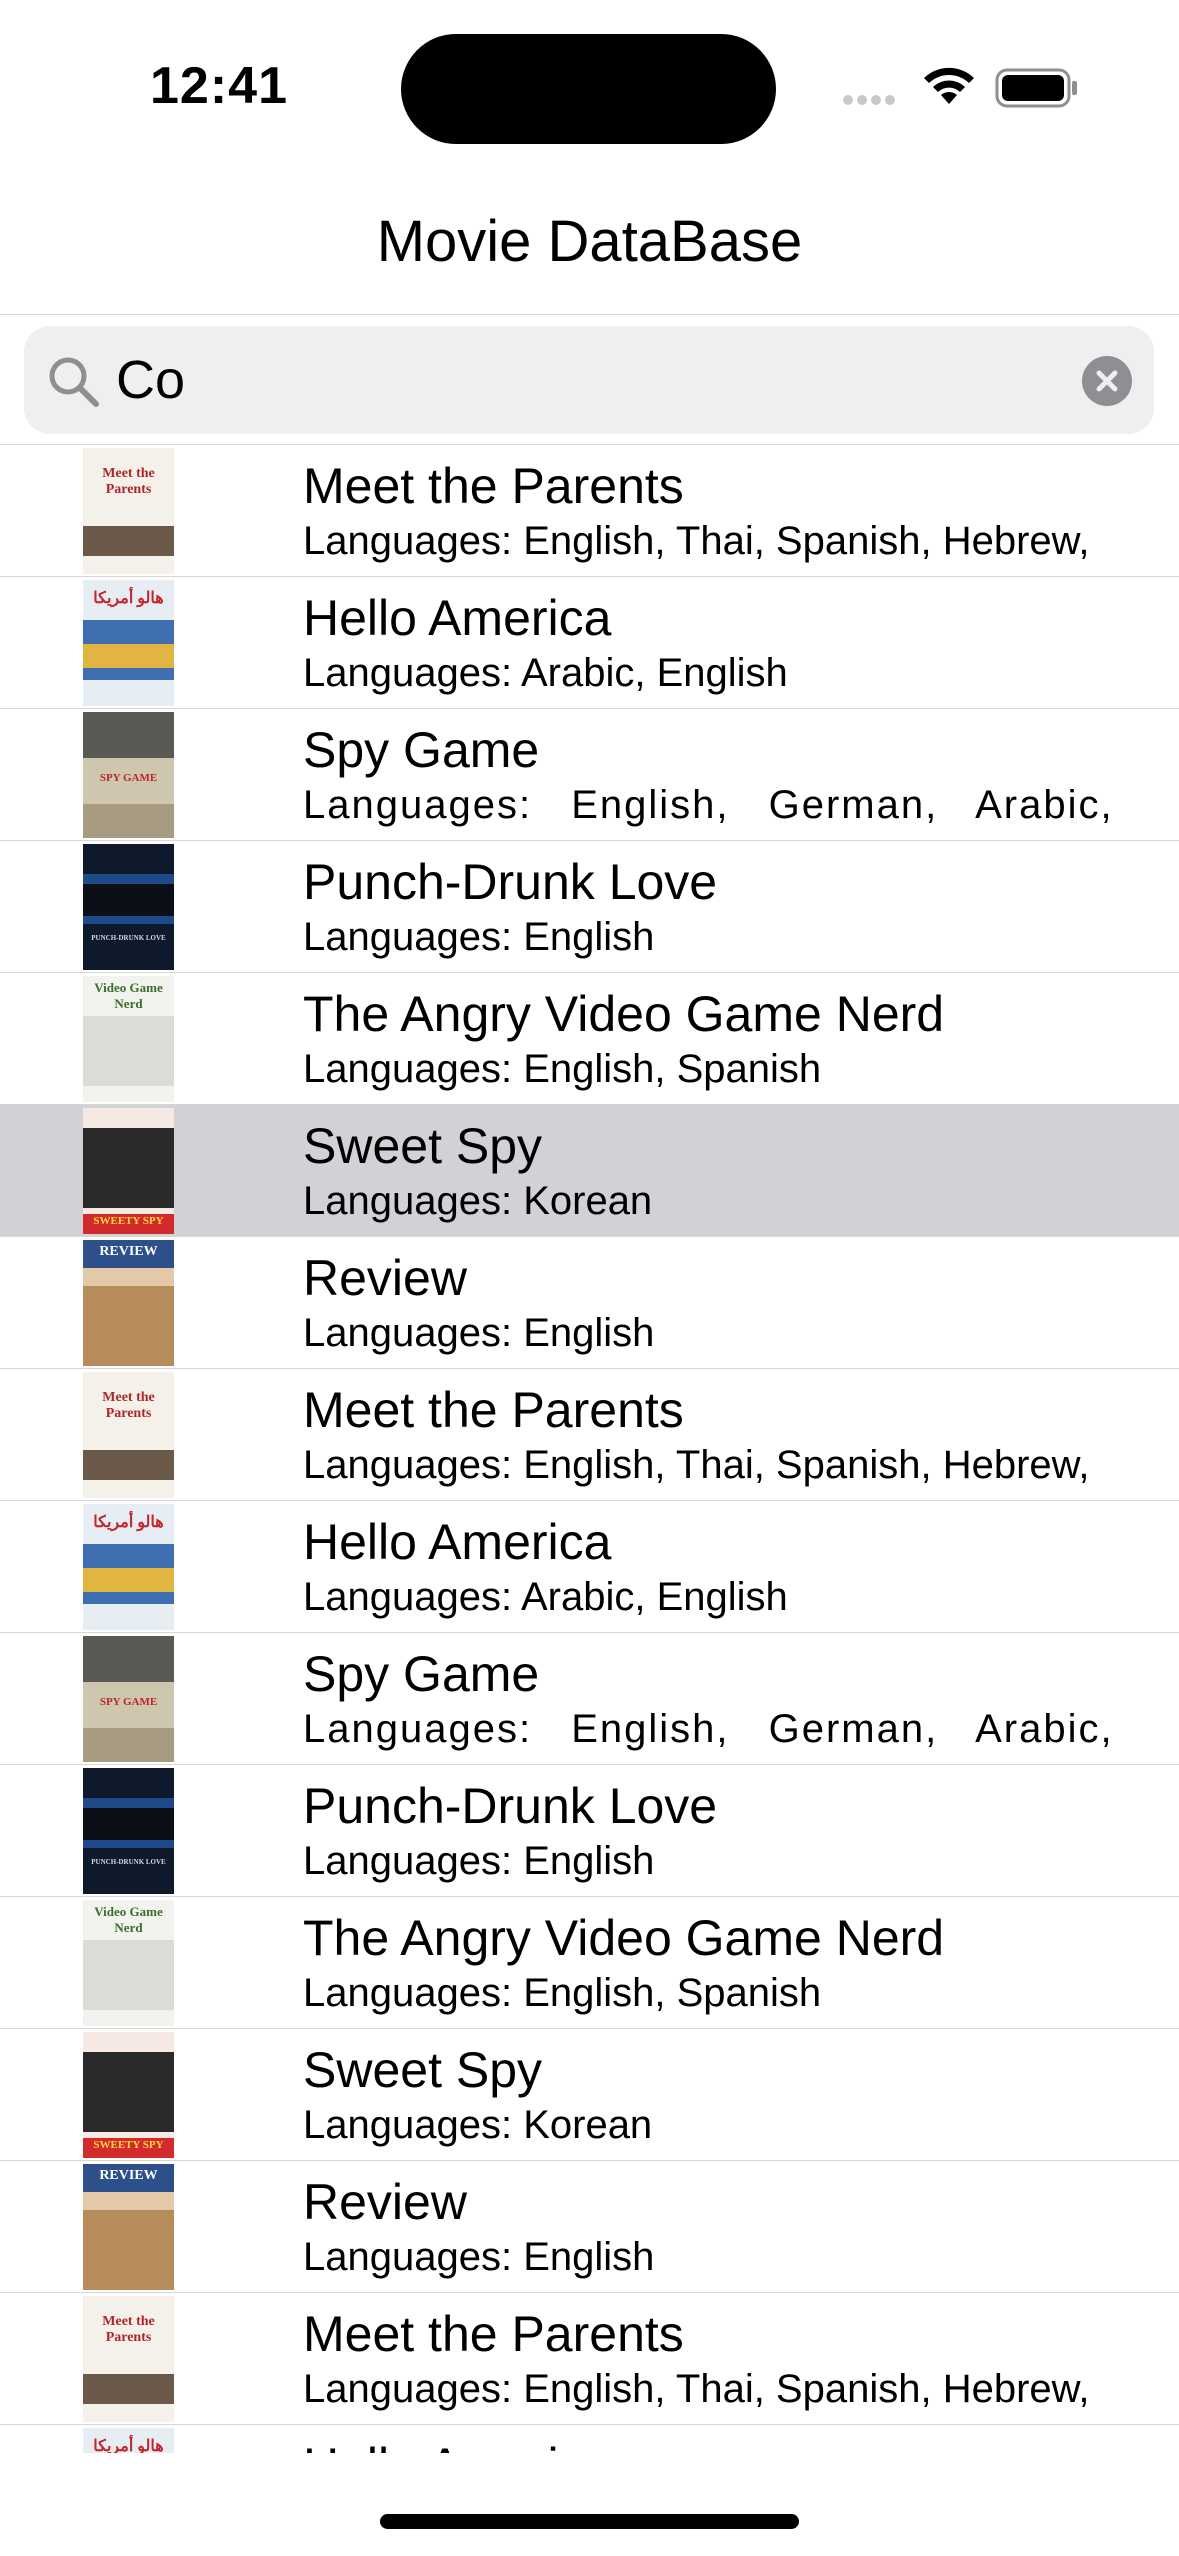 This screenshot has width=1179, height=2556. Describe the element at coordinates (1036, 88) in the screenshot. I see `battery-icon` at that location.